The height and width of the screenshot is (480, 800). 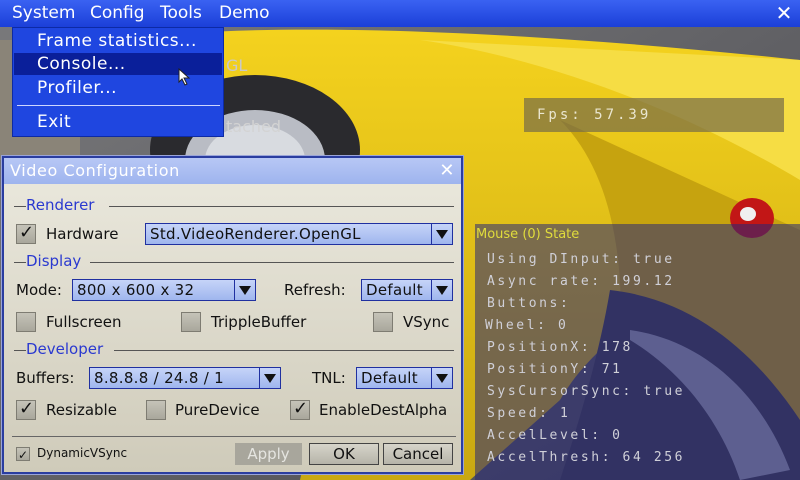 I want to click on mouse-stat-line: SysCursorSync: true, so click(x=586, y=391).